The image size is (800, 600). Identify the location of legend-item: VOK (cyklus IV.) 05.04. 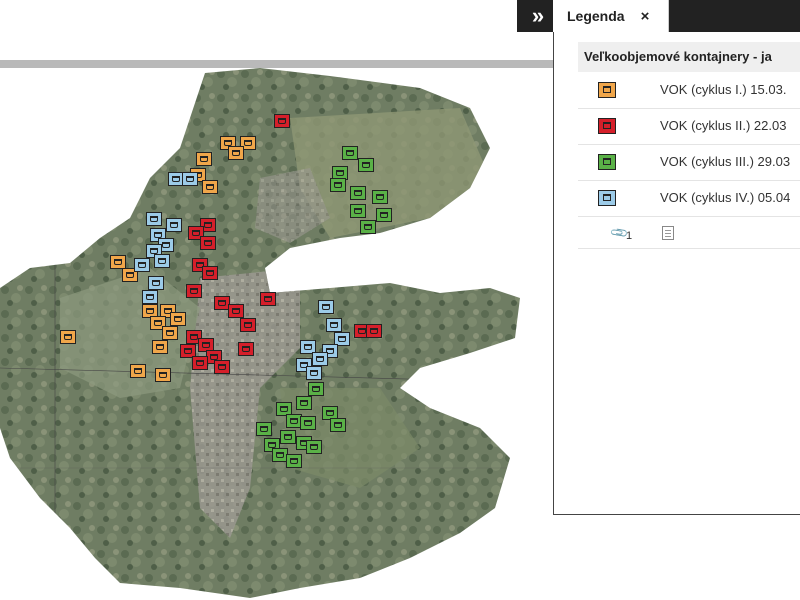
(689, 198).